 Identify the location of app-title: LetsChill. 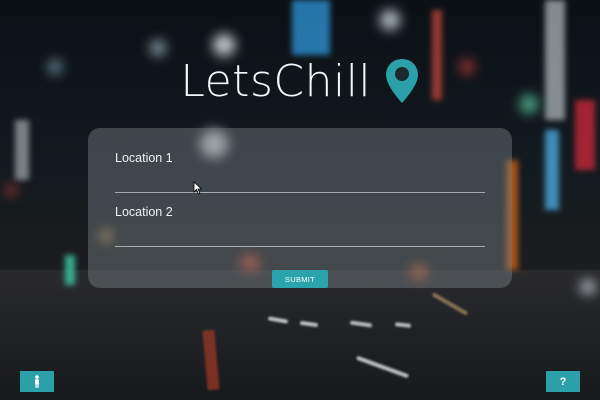
(276, 81).